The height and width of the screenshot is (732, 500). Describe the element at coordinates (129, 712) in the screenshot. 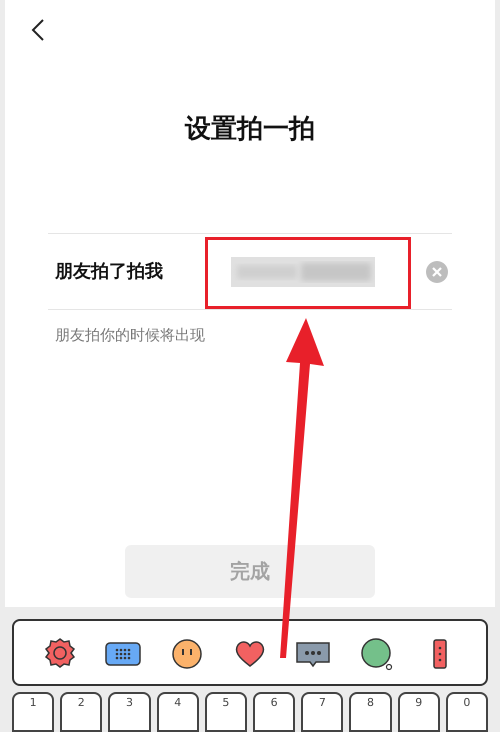

I see `keyboard-key: 3` at that location.